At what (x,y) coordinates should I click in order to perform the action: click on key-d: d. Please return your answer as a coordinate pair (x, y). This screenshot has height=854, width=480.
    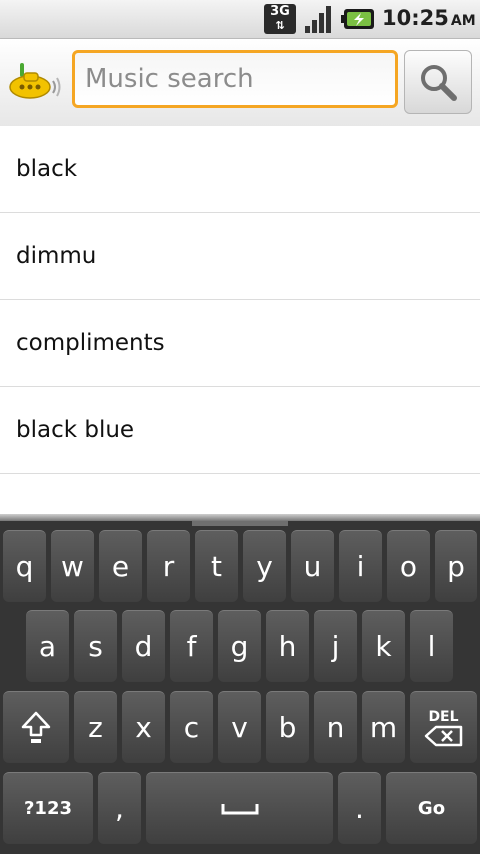
    Looking at the image, I should click on (143, 646).